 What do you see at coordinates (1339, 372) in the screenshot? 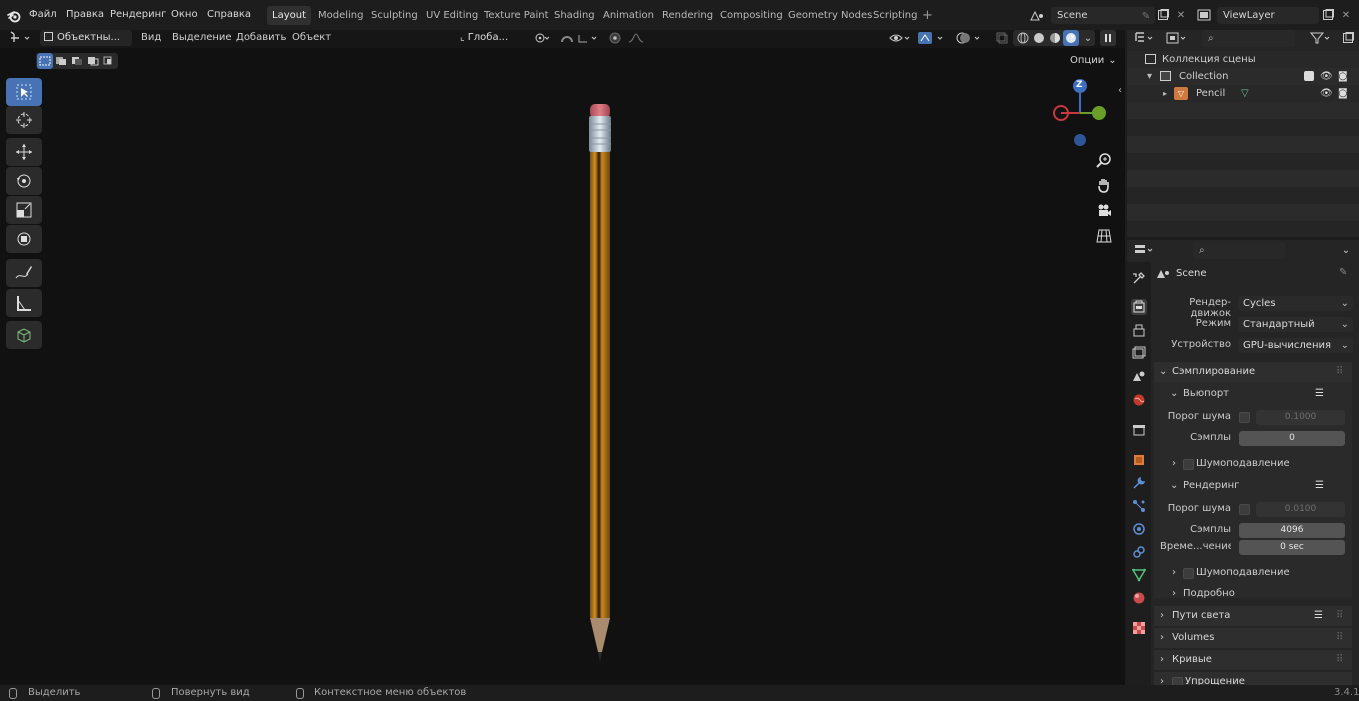
I see `sampling-drag-handle-icon: ⠿` at bounding box center [1339, 372].